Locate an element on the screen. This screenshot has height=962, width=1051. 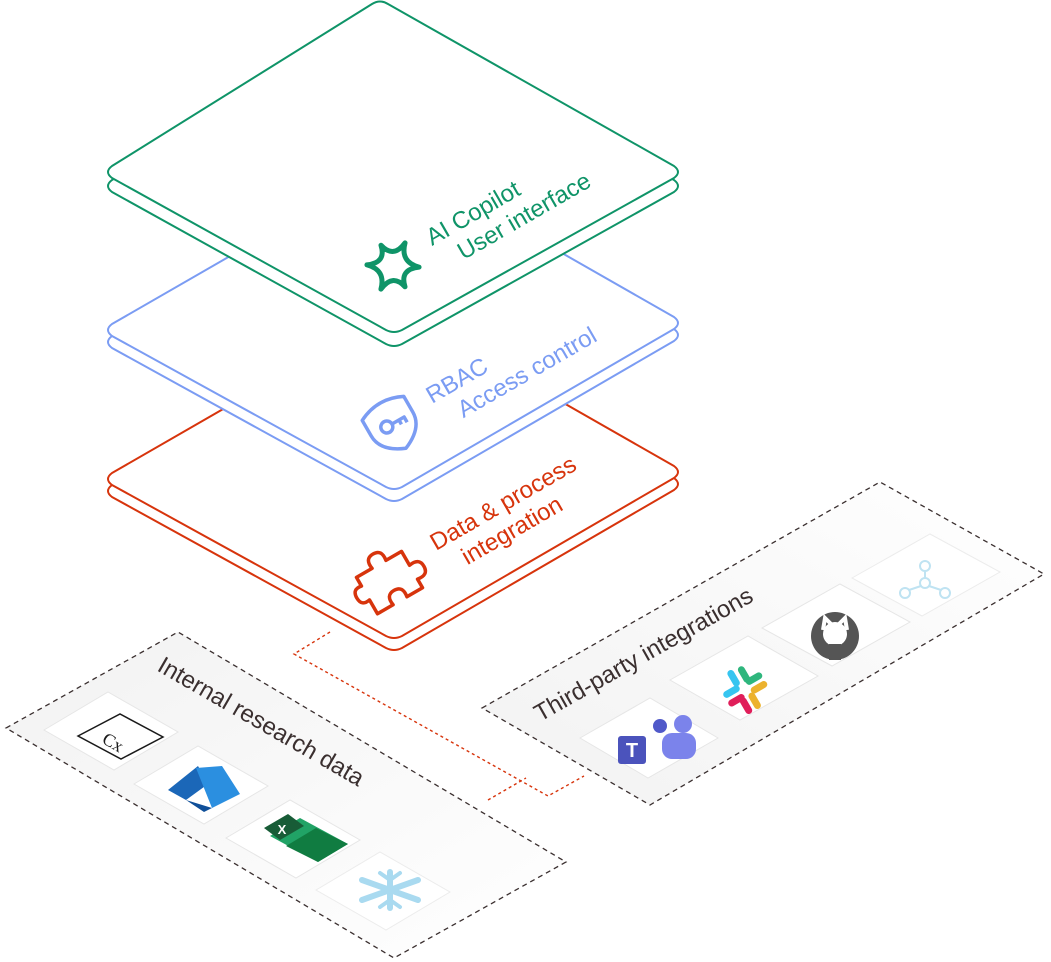
teams-letter: T is located at coordinates (632, 751).